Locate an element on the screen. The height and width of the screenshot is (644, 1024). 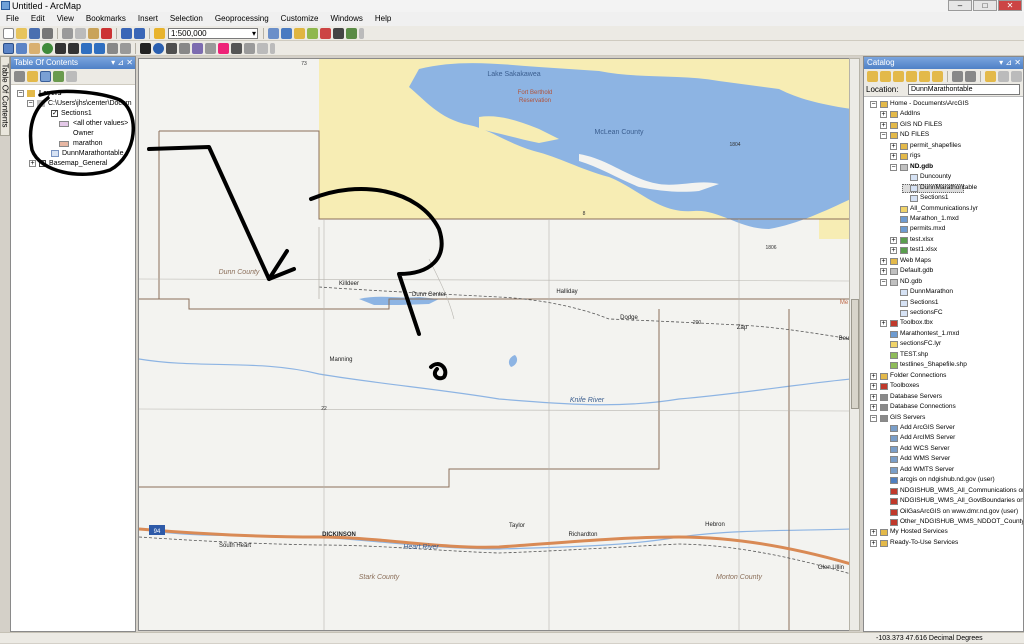
catalog-home-icon is located at coordinates (911, 76).